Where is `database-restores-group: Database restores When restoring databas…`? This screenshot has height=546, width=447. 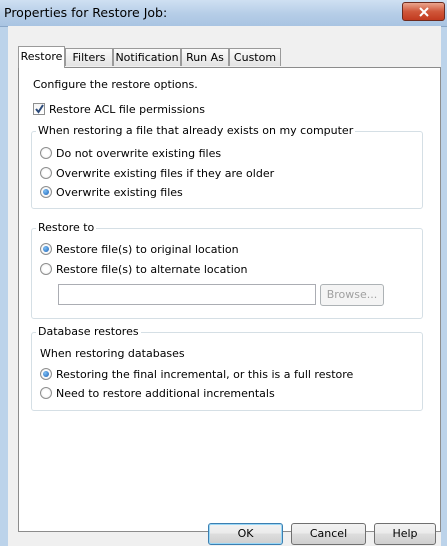
database-restores-group: Database restores When restoring databas… is located at coordinates (227, 368).